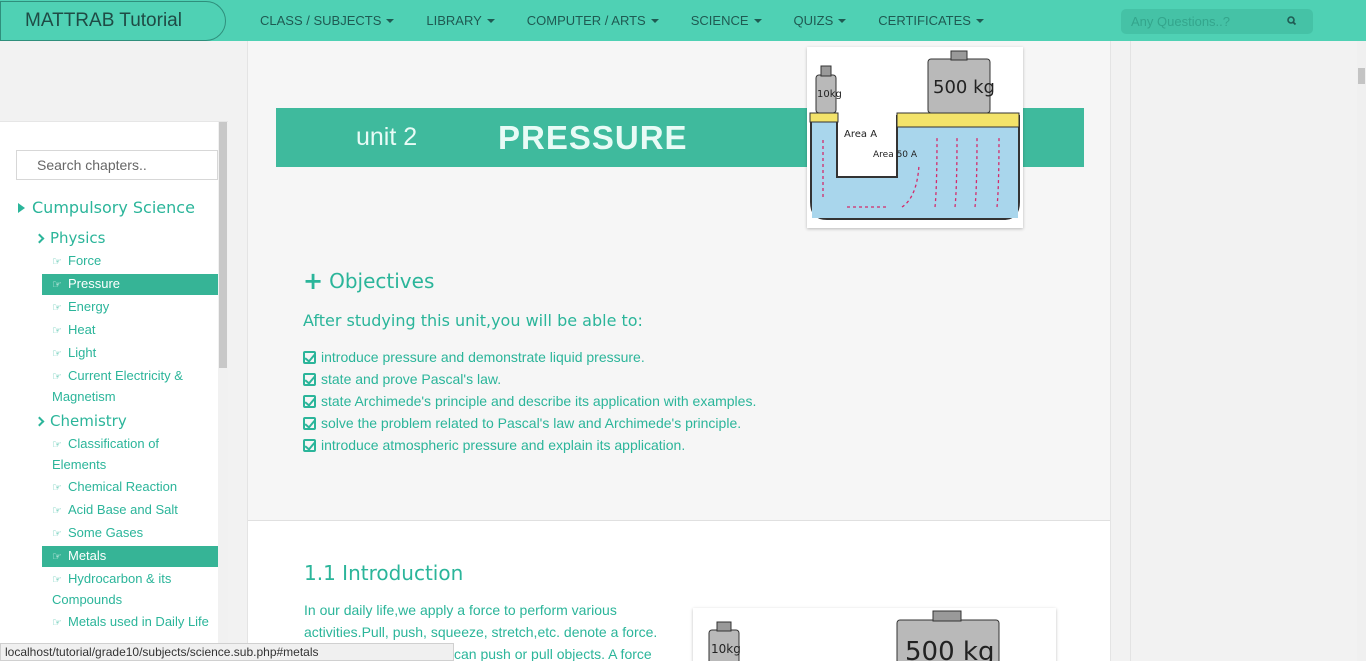  Describe the element at coordinates (313, 281) in the screenshot. I see `plus-icon: +` at that location.